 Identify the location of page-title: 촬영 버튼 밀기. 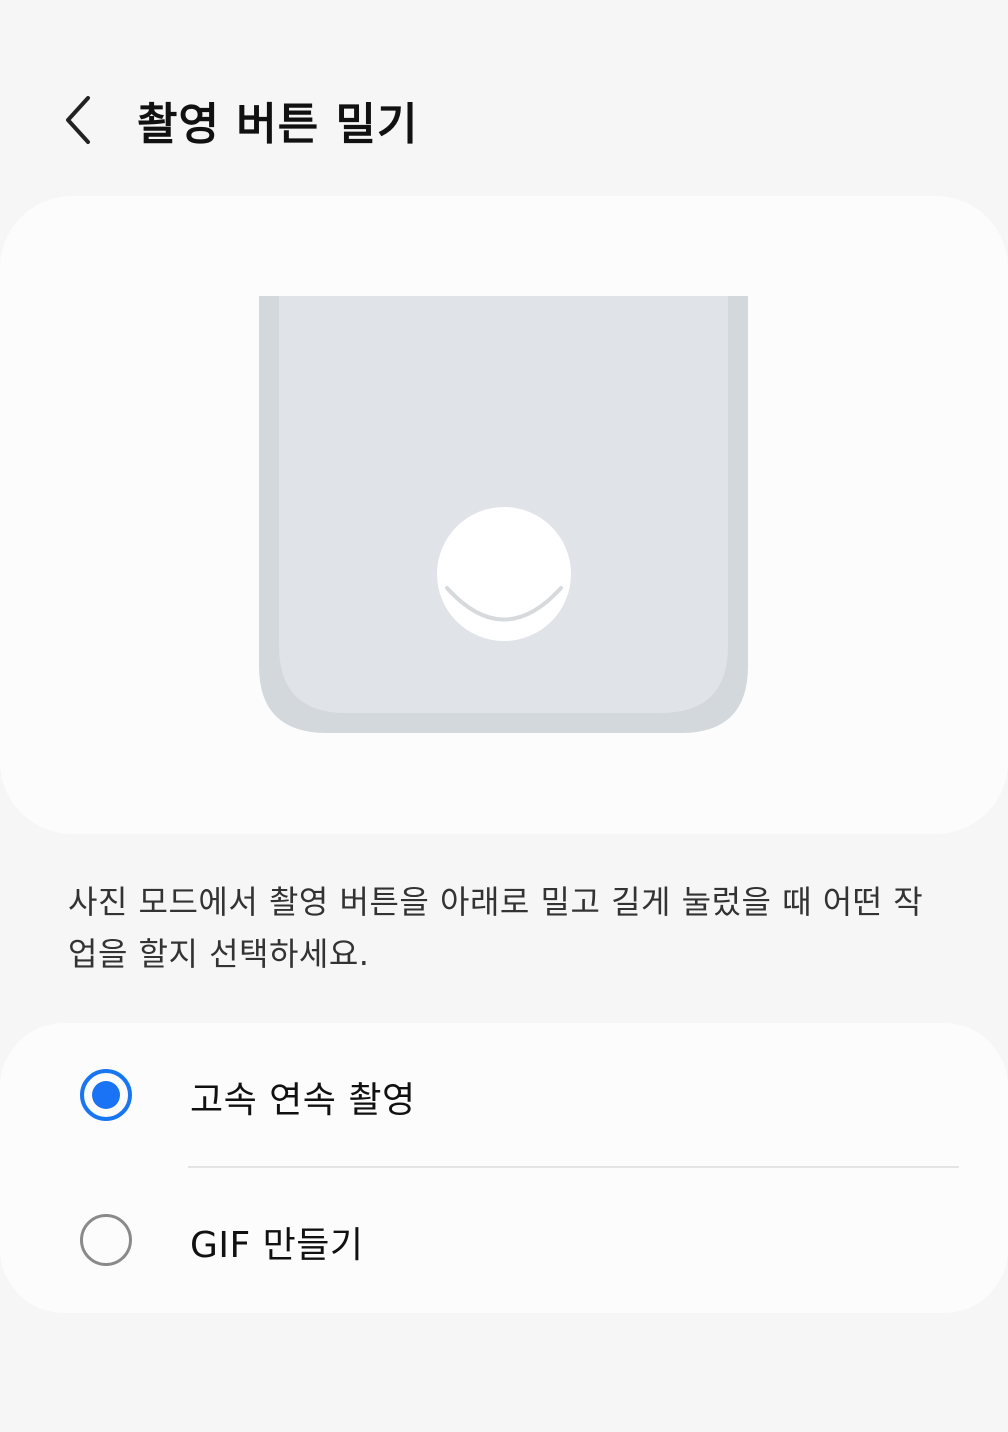
(278, 124).